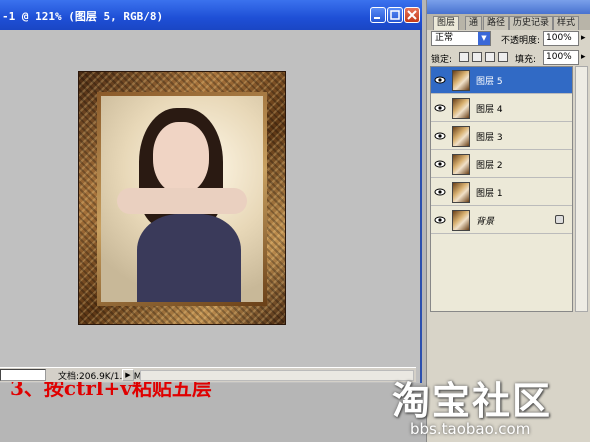  I want to click on layer-row-5: 图层 5, so click(501, 80).